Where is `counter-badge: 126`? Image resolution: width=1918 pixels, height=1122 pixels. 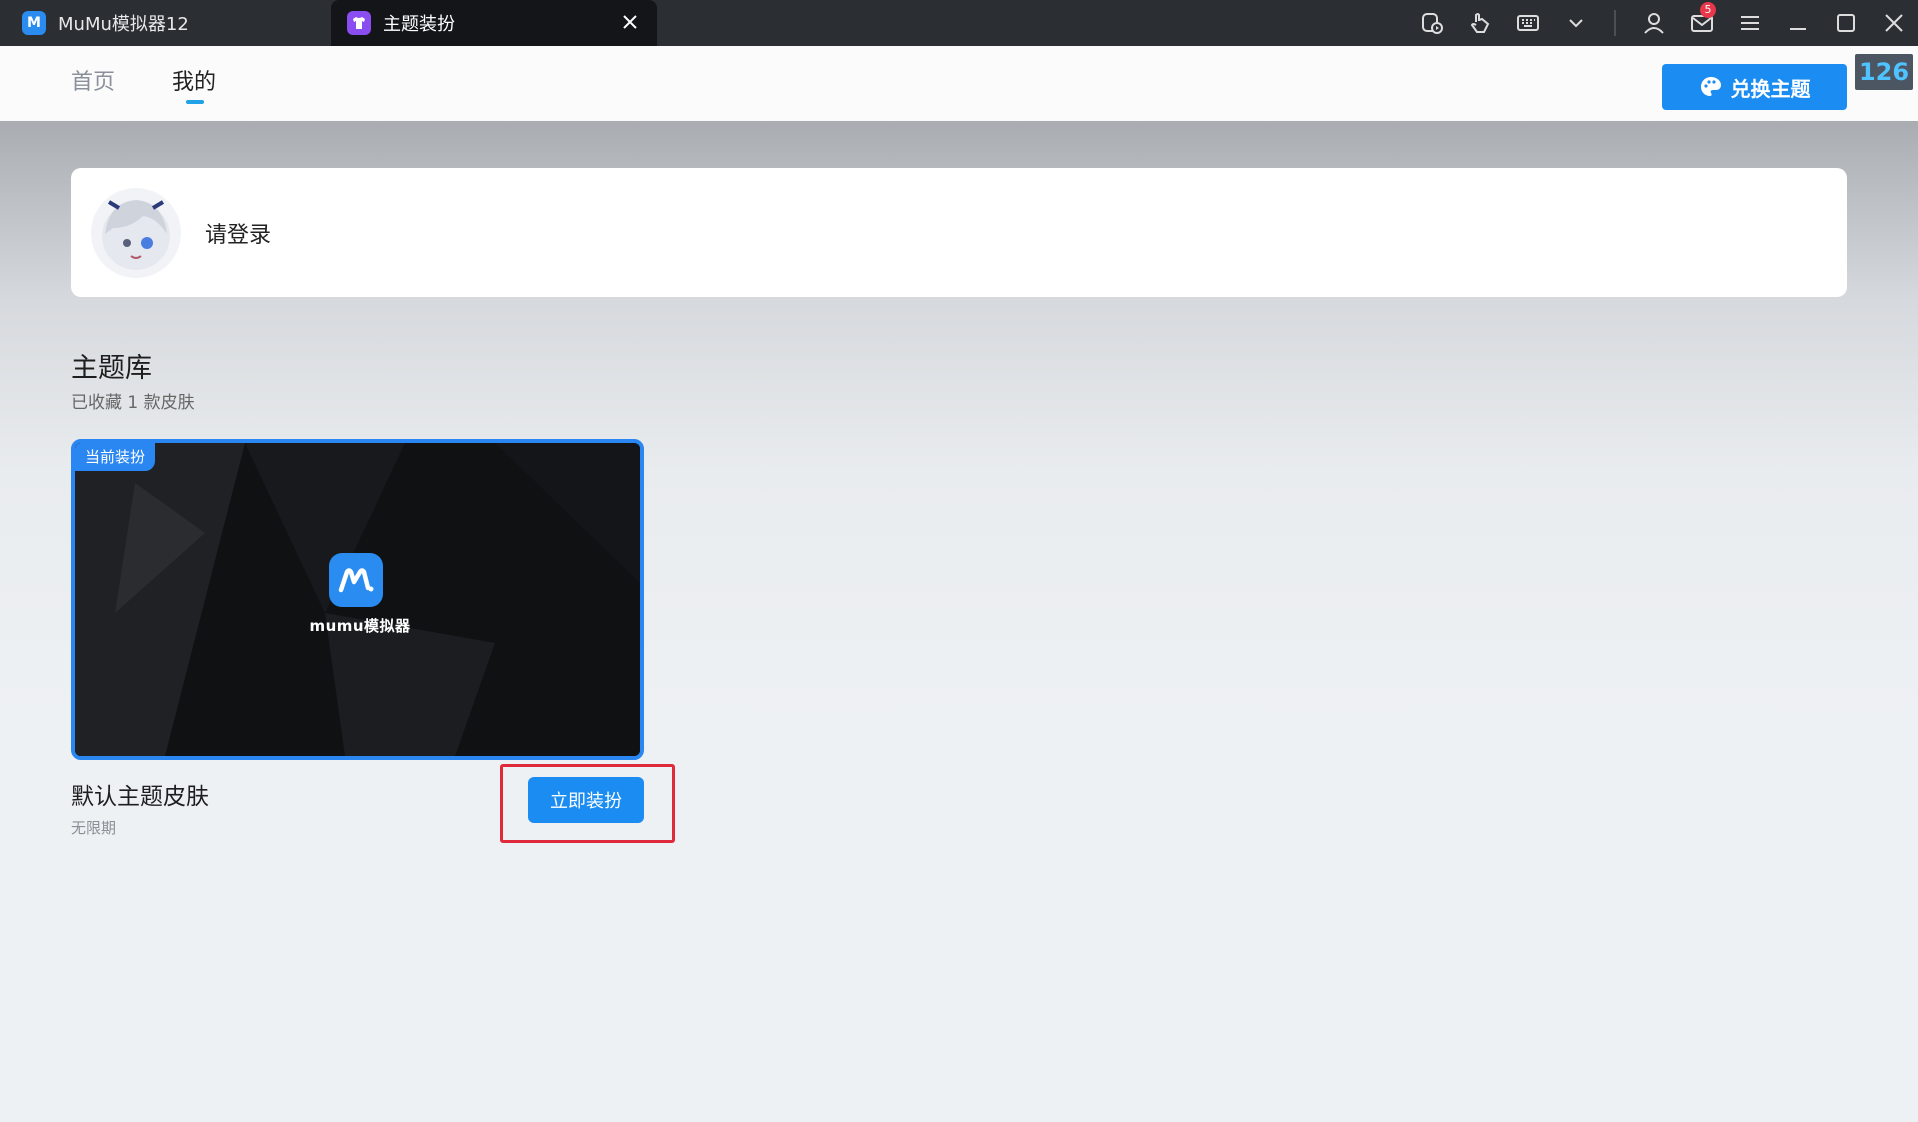 counter-badge: 126 is located at coordinates (1884, 72).